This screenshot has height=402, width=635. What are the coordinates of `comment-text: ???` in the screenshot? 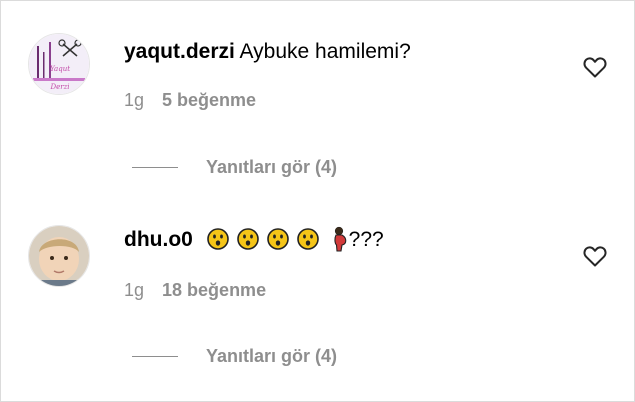 It's located at (366, 239).